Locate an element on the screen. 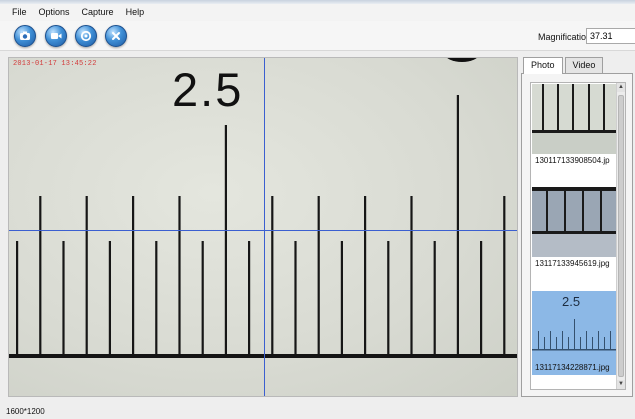 The height and width of the screenshot is (419, 635). menu-options: Options is located at coordinates (54, 12).